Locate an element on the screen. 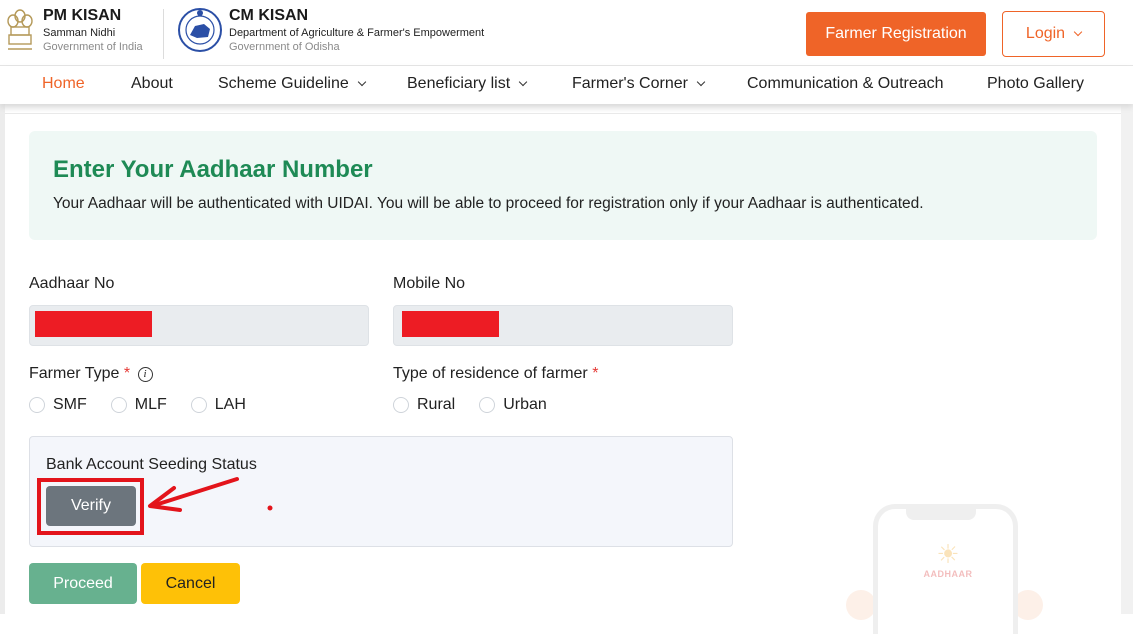 The height and width of the screenshot is (634, 1133). nav-item-label: Home is located at coordinates (63, 83).